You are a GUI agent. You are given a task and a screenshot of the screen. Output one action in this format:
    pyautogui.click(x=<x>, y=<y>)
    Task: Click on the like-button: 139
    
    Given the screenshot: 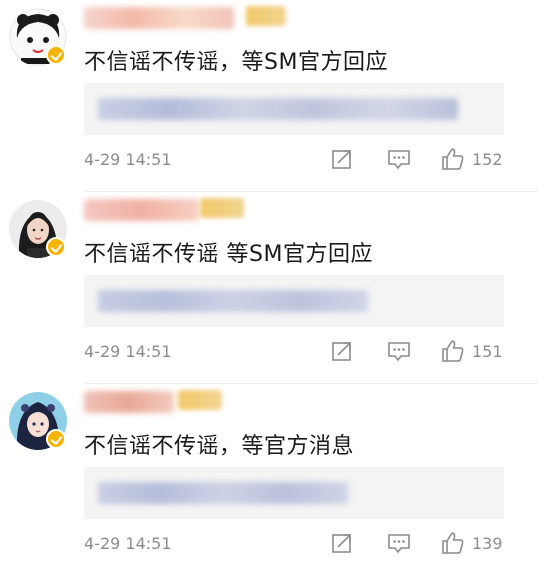 What is the action you would take?
    pyautogui.click(x=471, y=543)
    